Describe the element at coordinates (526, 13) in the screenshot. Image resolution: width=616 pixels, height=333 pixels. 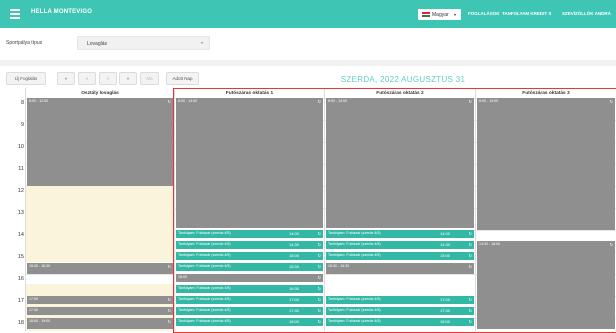
I see `nav-tanfolyam: TANFOLYAM KREDIT S` at that location.